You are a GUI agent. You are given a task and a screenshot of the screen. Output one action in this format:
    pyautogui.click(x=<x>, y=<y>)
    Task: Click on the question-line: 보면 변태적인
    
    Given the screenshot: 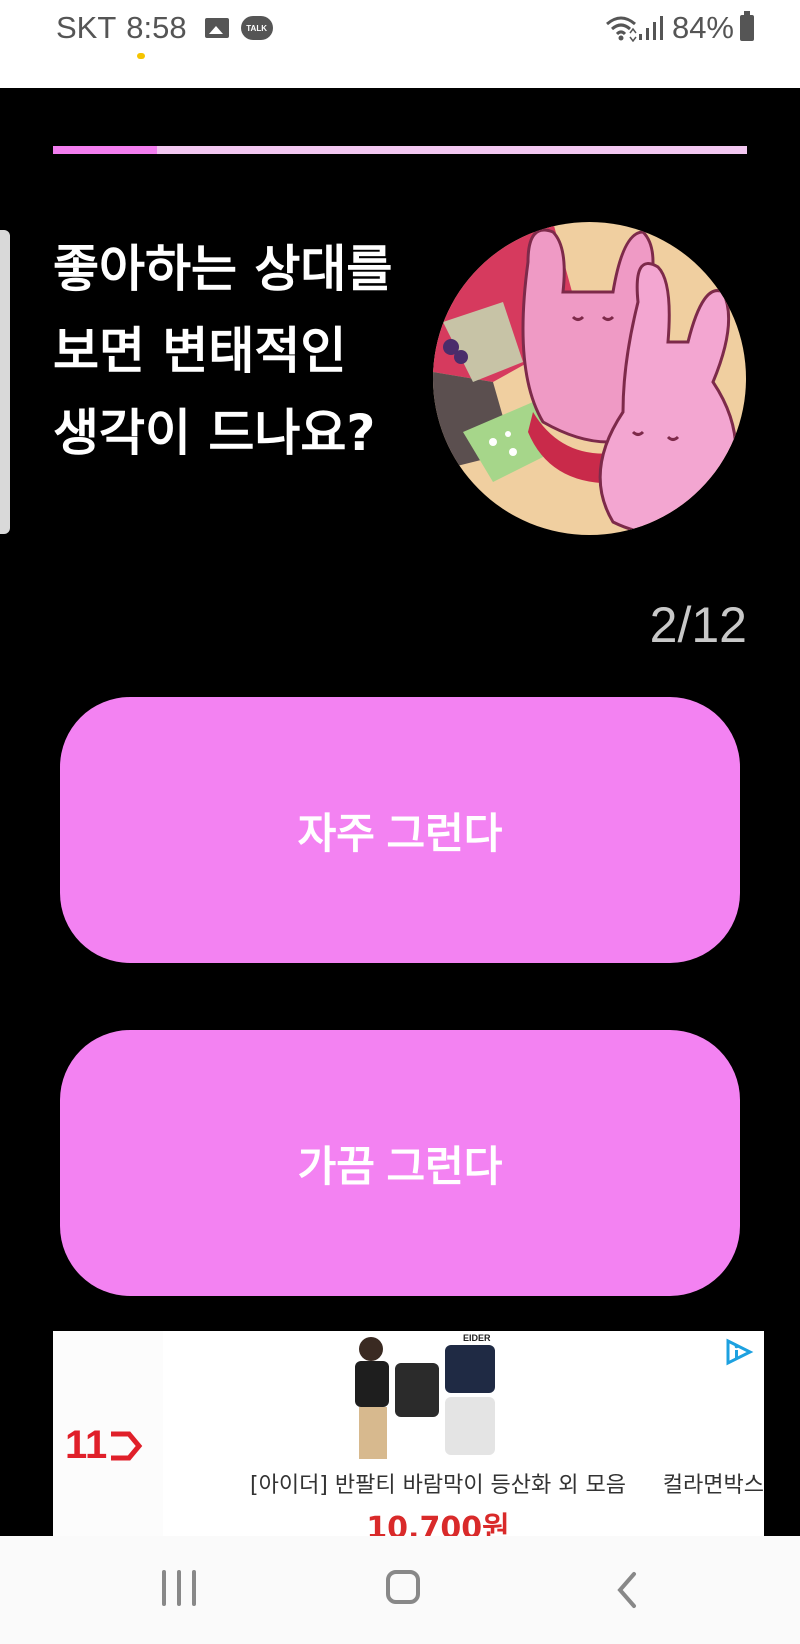 What is the action you would take?
    pyautogui.click(x=200, y=351)
    